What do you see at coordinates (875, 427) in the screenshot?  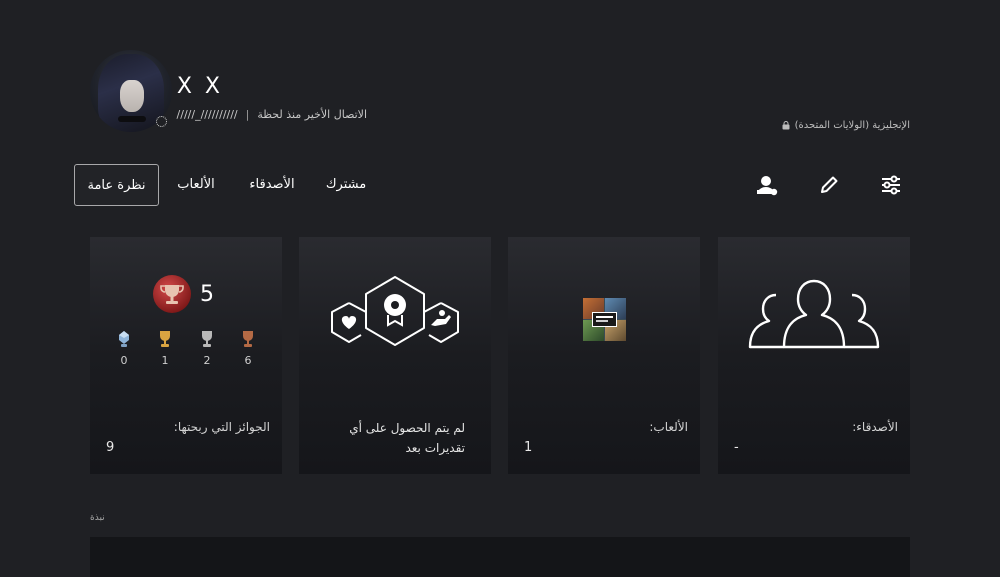 I see `friends-label: الأصدقاء:` at bounding box center [875, 427].